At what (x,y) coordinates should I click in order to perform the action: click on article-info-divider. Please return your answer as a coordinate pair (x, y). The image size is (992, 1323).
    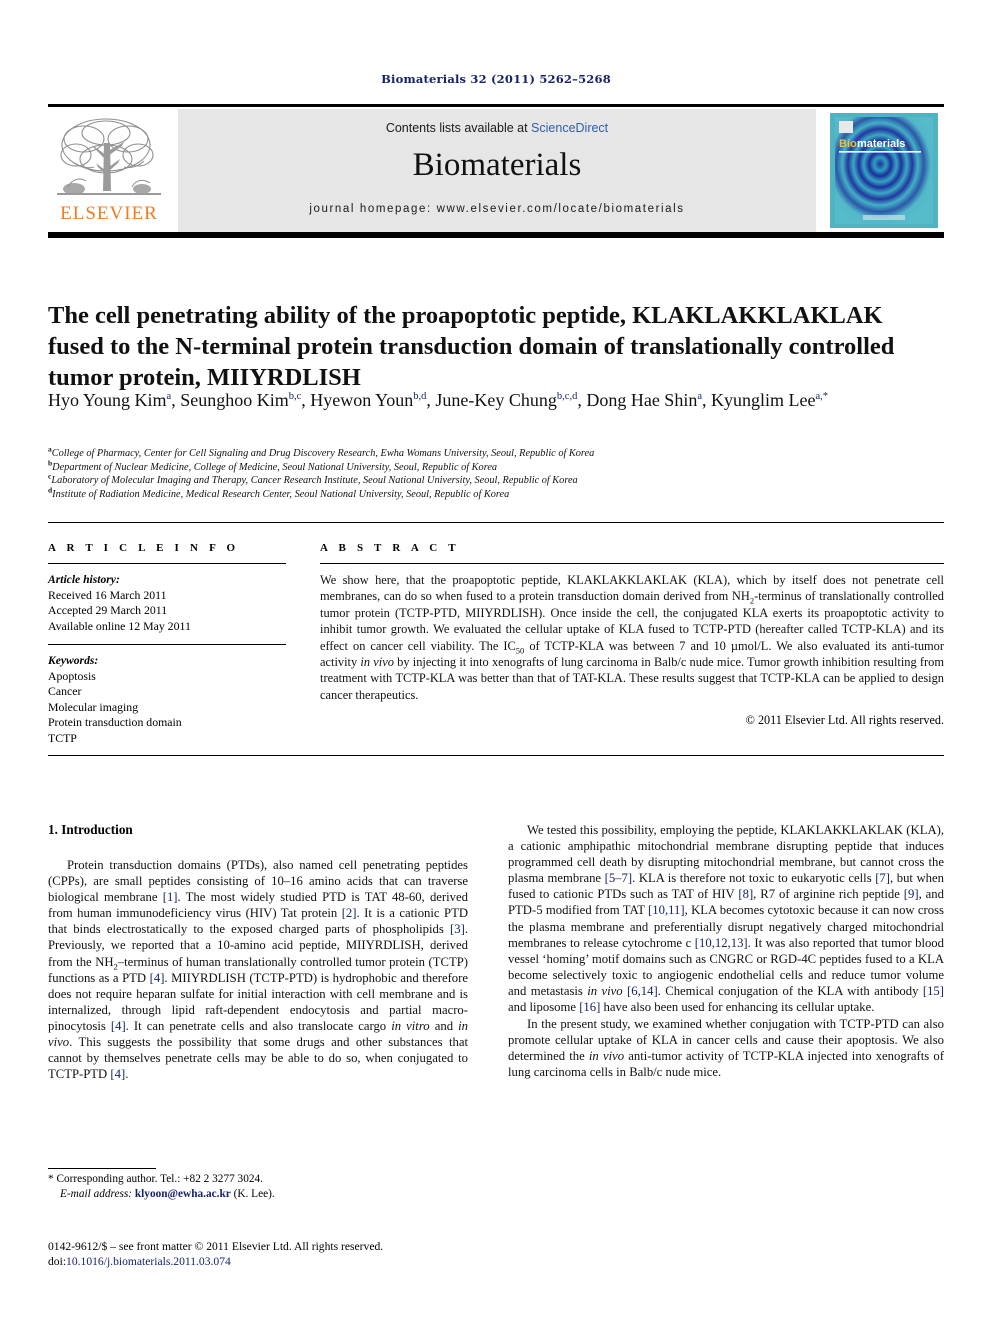
    Looking at the image, I should click on (167, 563).